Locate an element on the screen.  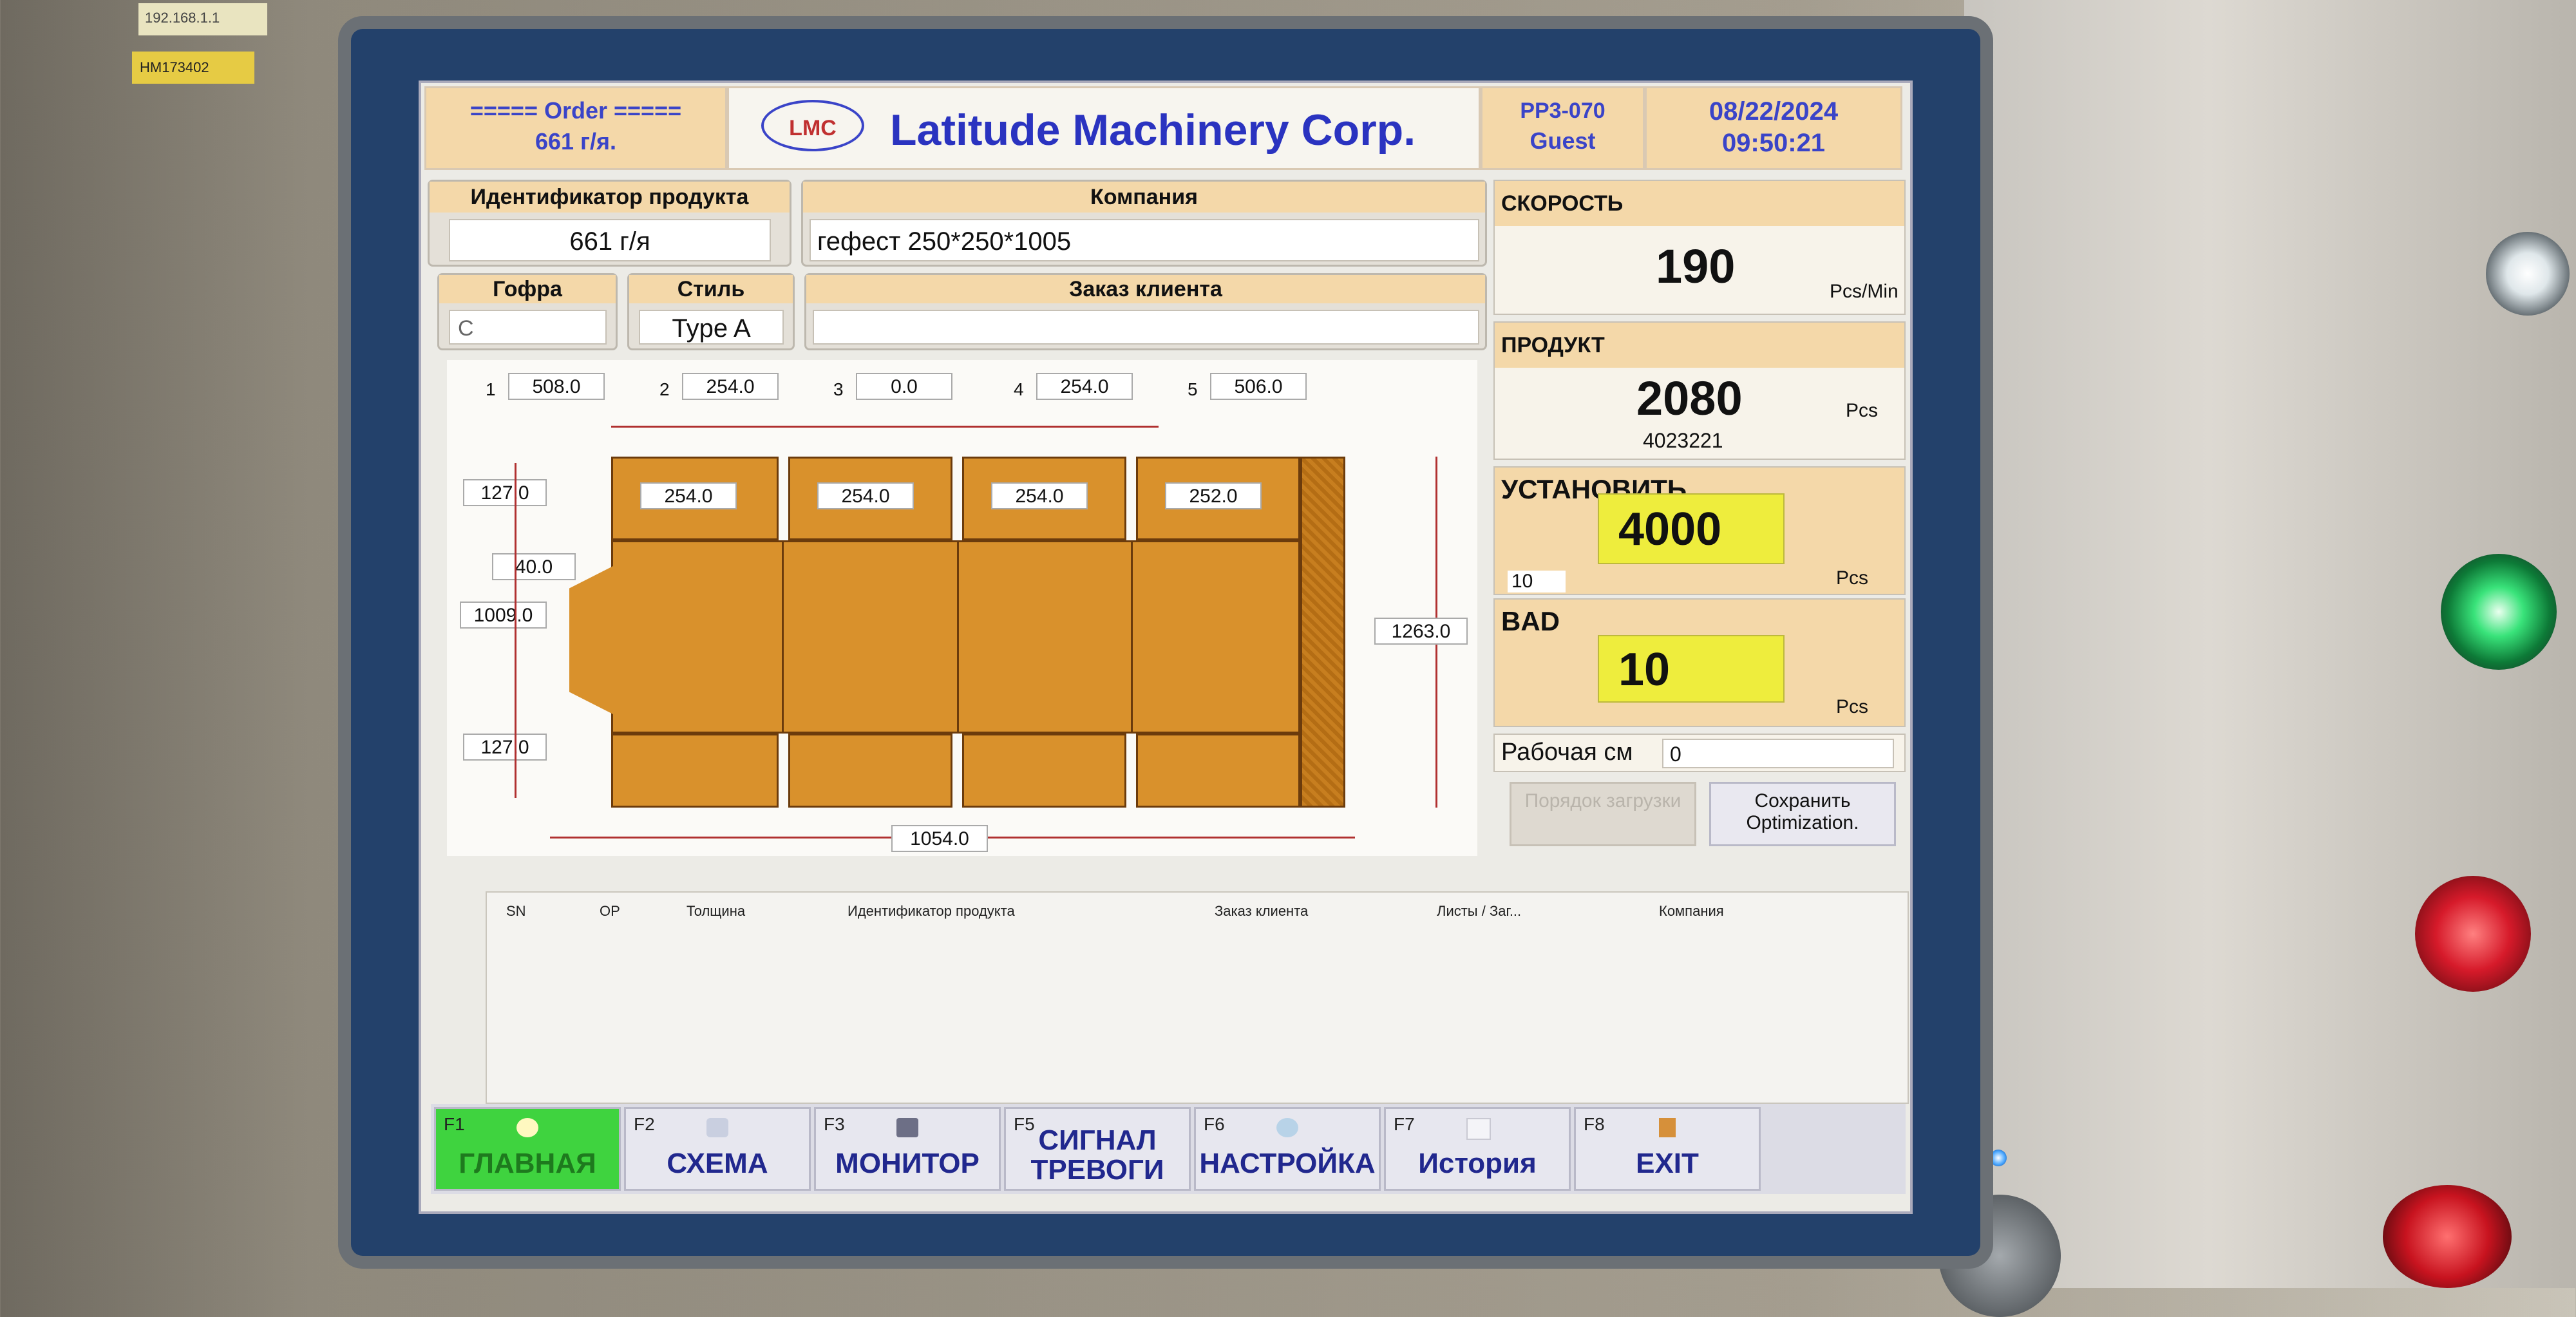
lmc-logo: LMC is located at coordinates (813, 125).